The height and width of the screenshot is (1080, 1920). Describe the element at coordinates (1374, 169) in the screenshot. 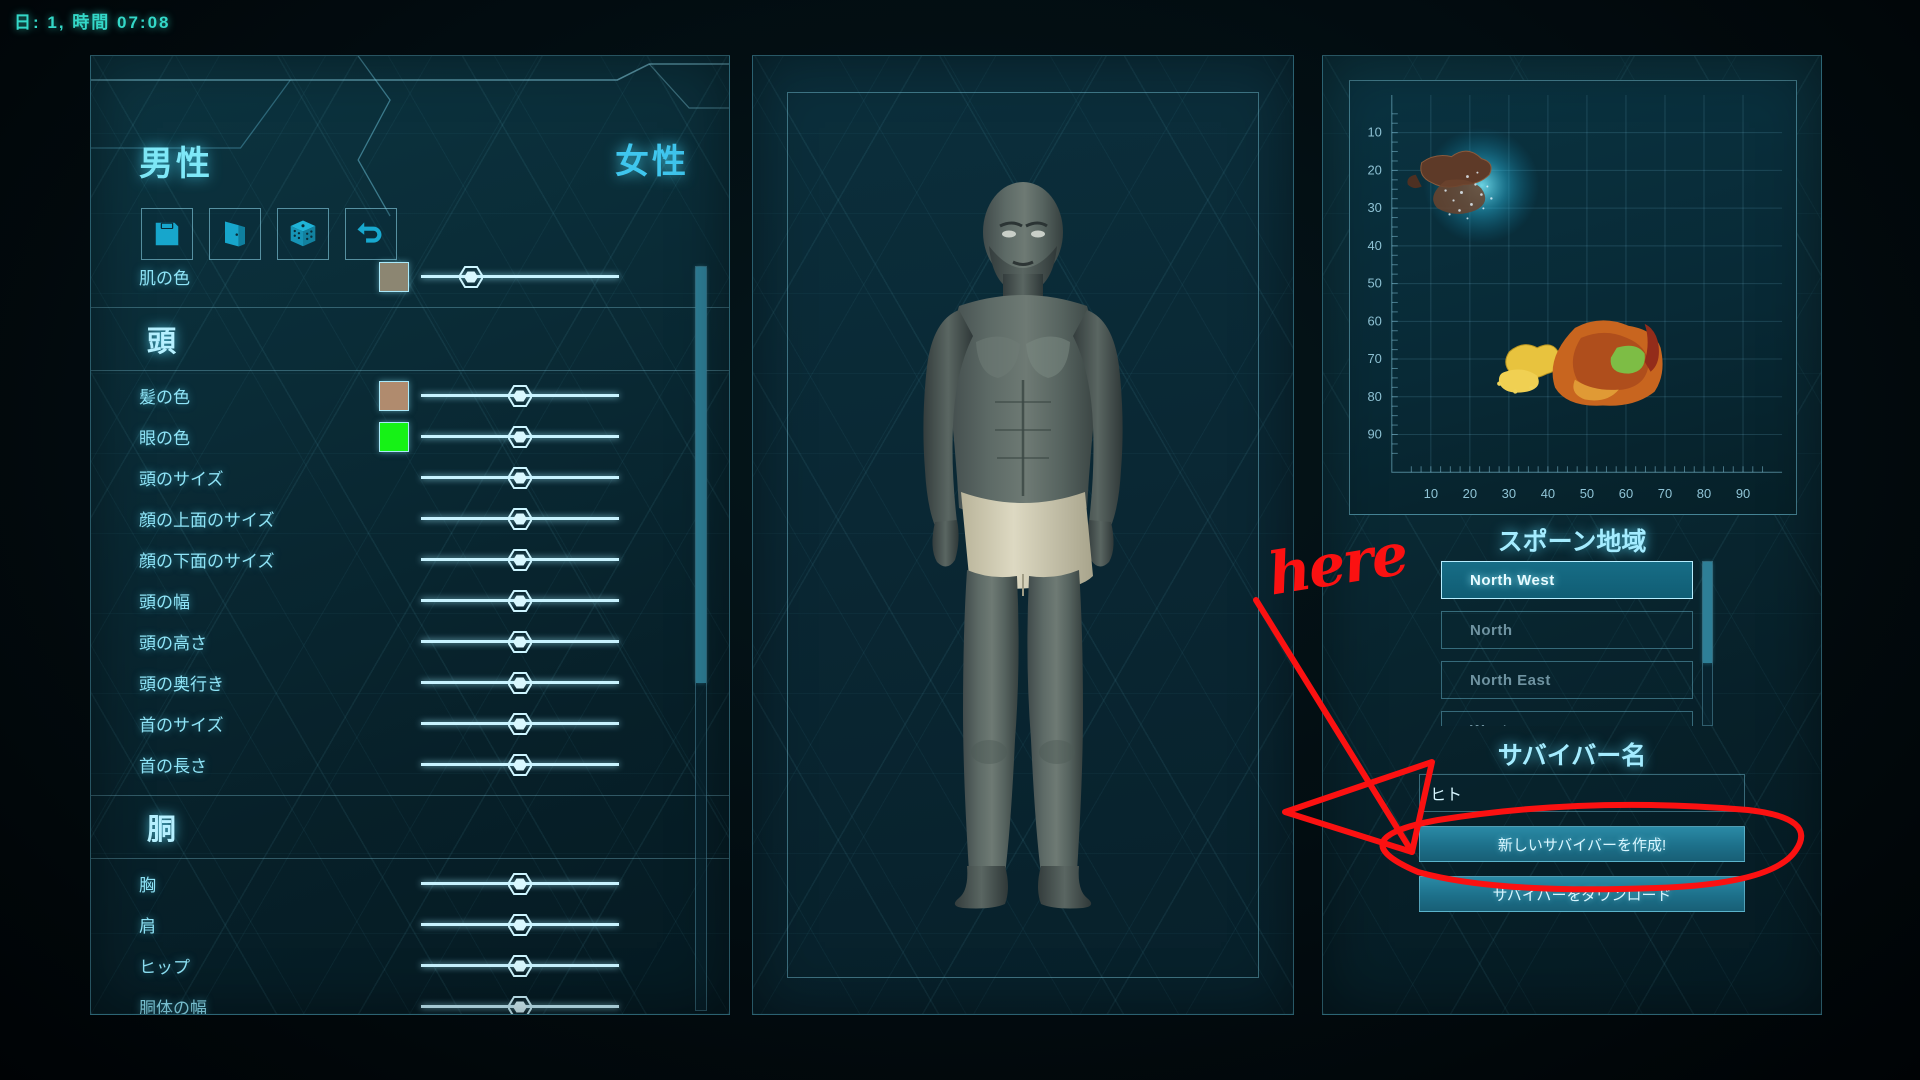

I see `svg-text: 20` at that location.